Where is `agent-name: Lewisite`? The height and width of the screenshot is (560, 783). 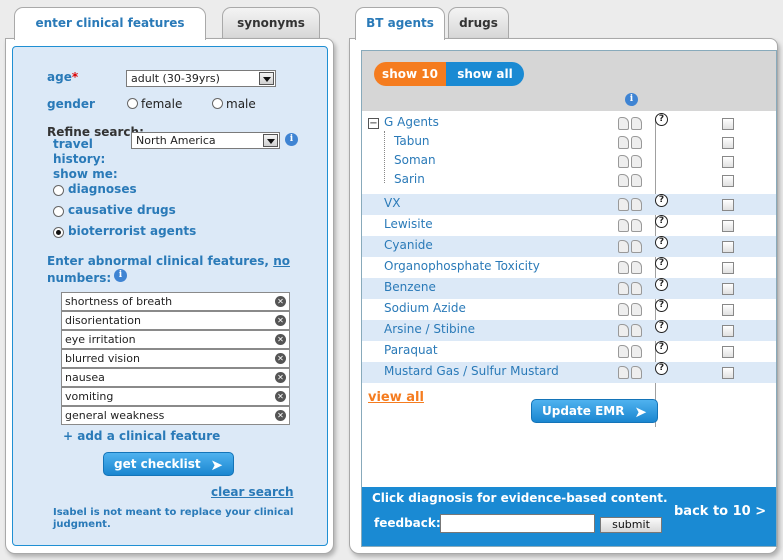 agent-name: Lewisite is located at coordinates (408, 224).